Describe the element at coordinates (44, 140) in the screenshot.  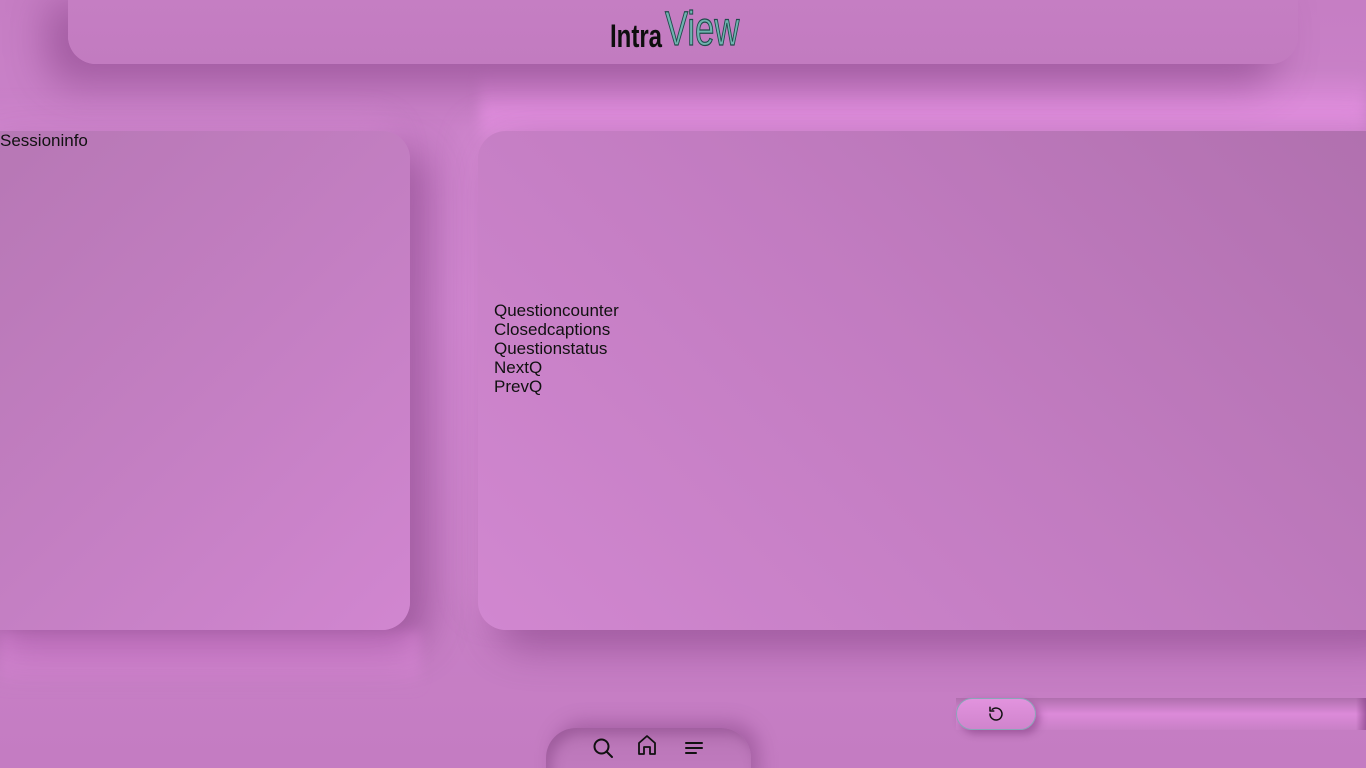
I see `session-info-label: Sessioninfo` at that location.